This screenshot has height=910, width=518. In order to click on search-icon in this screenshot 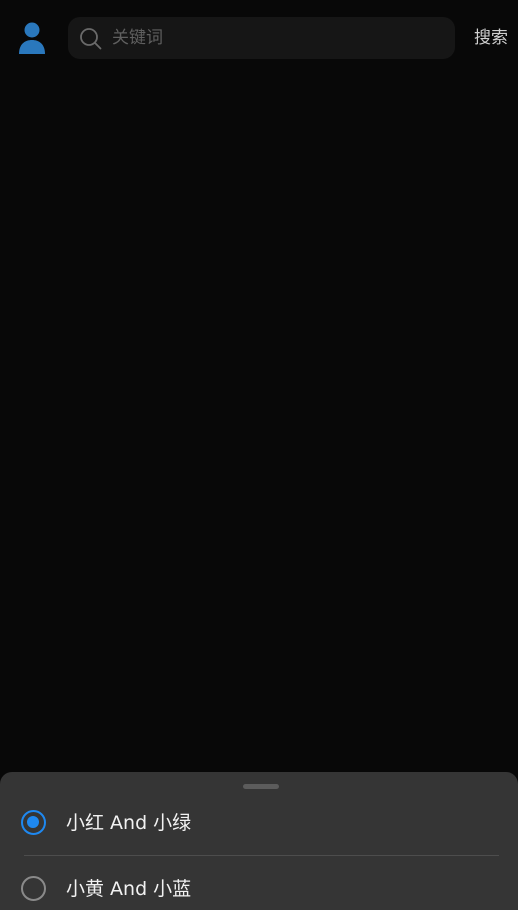, I will do `click(91, 39)`.